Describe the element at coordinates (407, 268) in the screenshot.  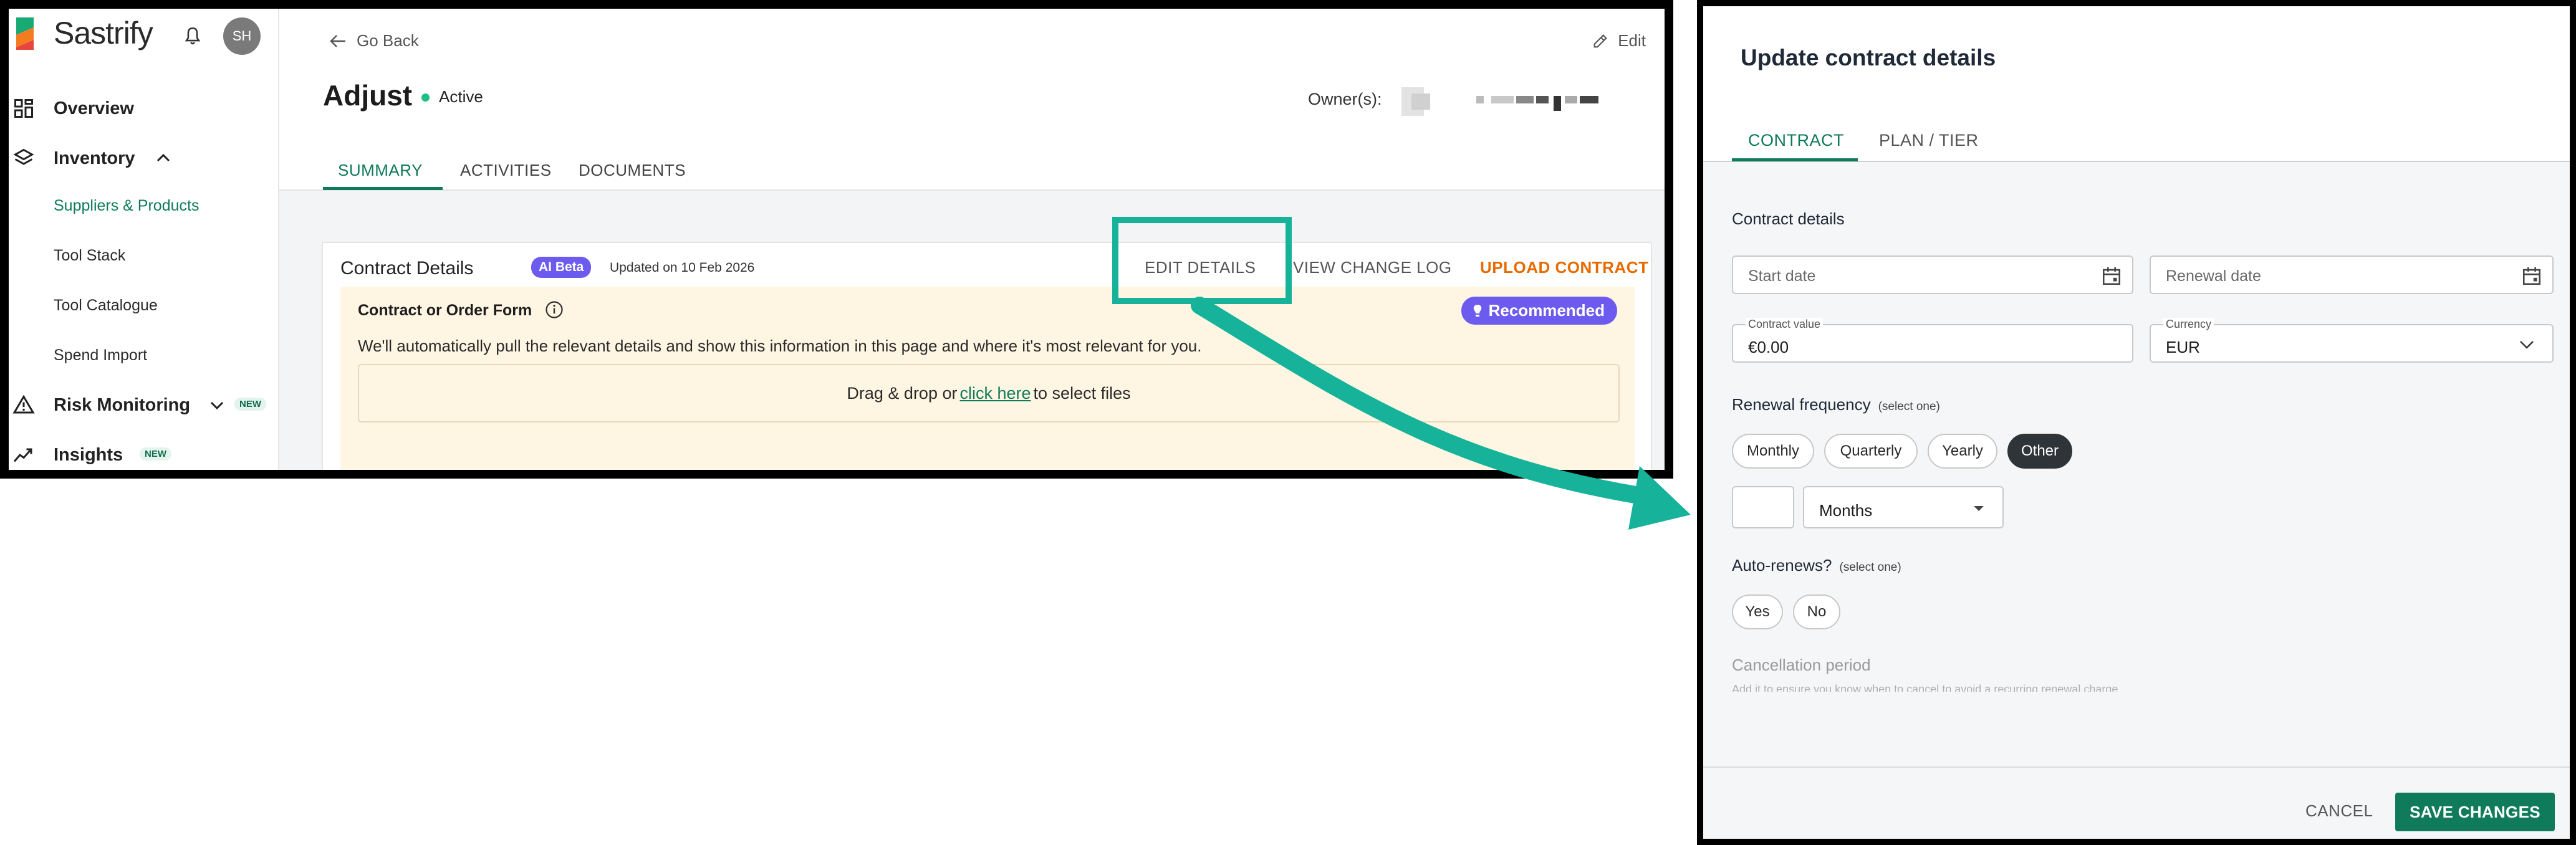
I see `card-title: Contract Details` at that location.